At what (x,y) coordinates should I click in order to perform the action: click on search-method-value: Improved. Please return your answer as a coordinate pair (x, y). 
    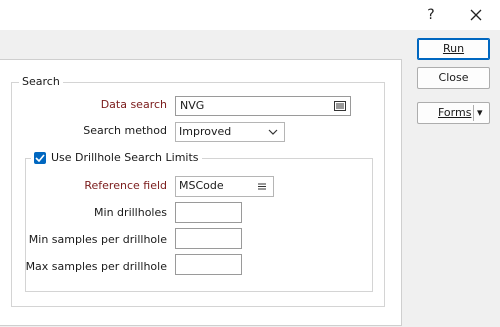
    Looking at the image, I should click on (205, 131).